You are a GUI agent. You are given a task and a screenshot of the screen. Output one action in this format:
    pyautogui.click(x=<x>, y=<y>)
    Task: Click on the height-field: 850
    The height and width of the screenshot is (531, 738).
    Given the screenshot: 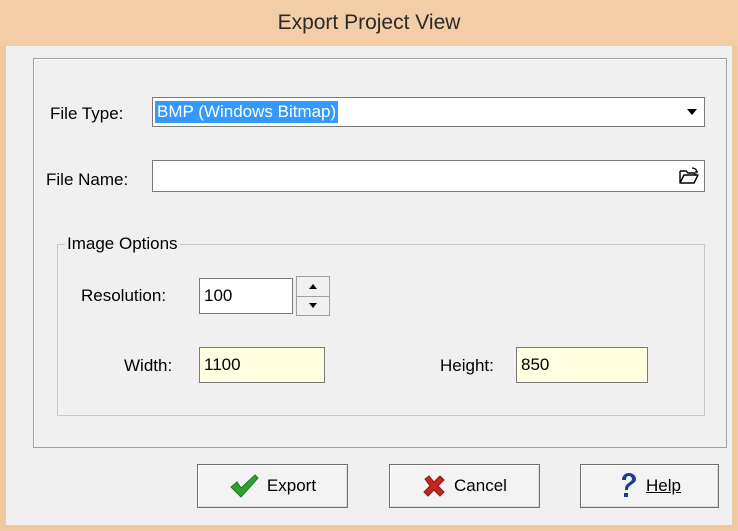 What is the action you would take?
    pyautogui.click(x=582, y=365)
    